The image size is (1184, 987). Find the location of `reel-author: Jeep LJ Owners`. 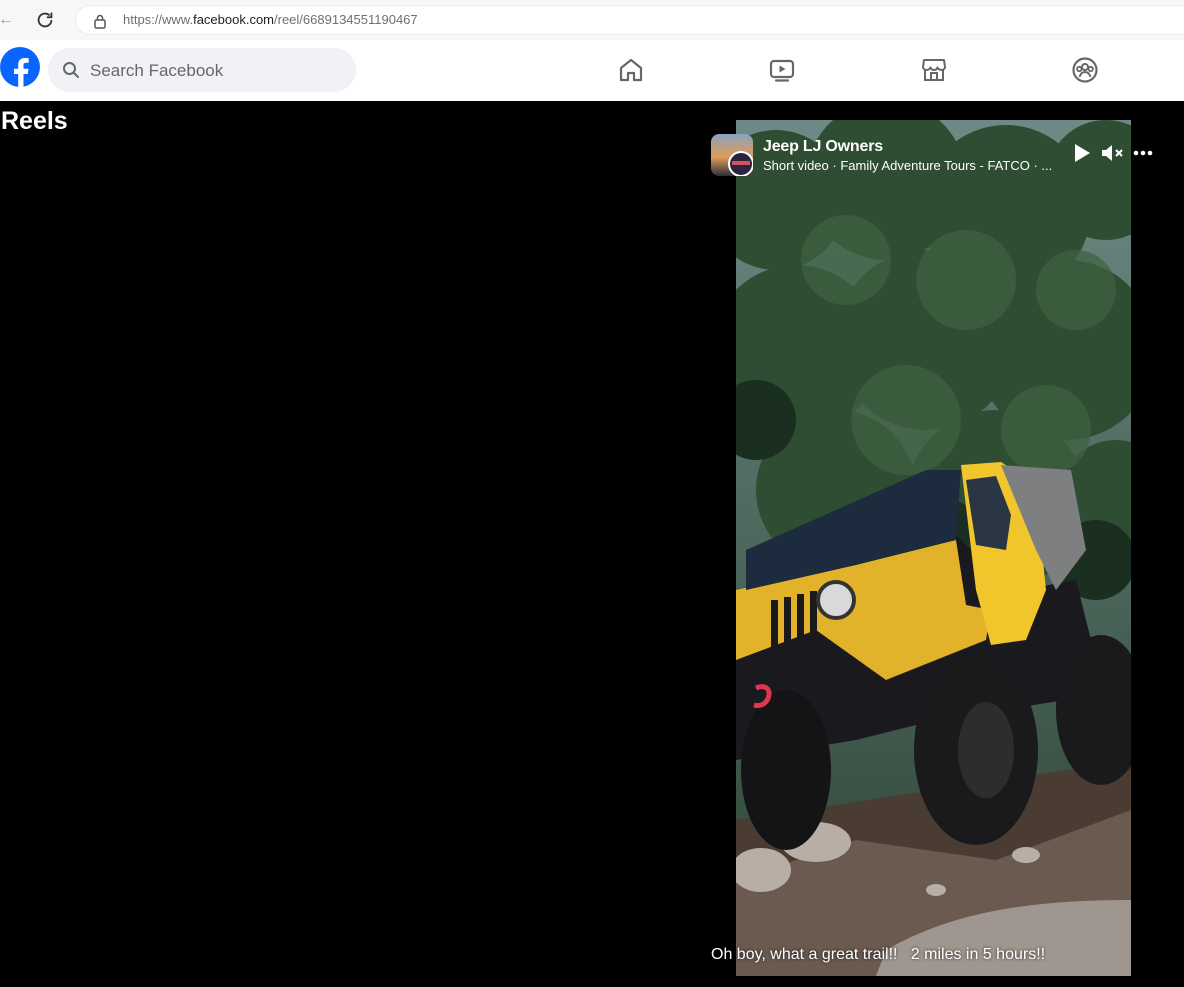

reel-author: Jeep LJ Owners is located at coordinates (918, 147).